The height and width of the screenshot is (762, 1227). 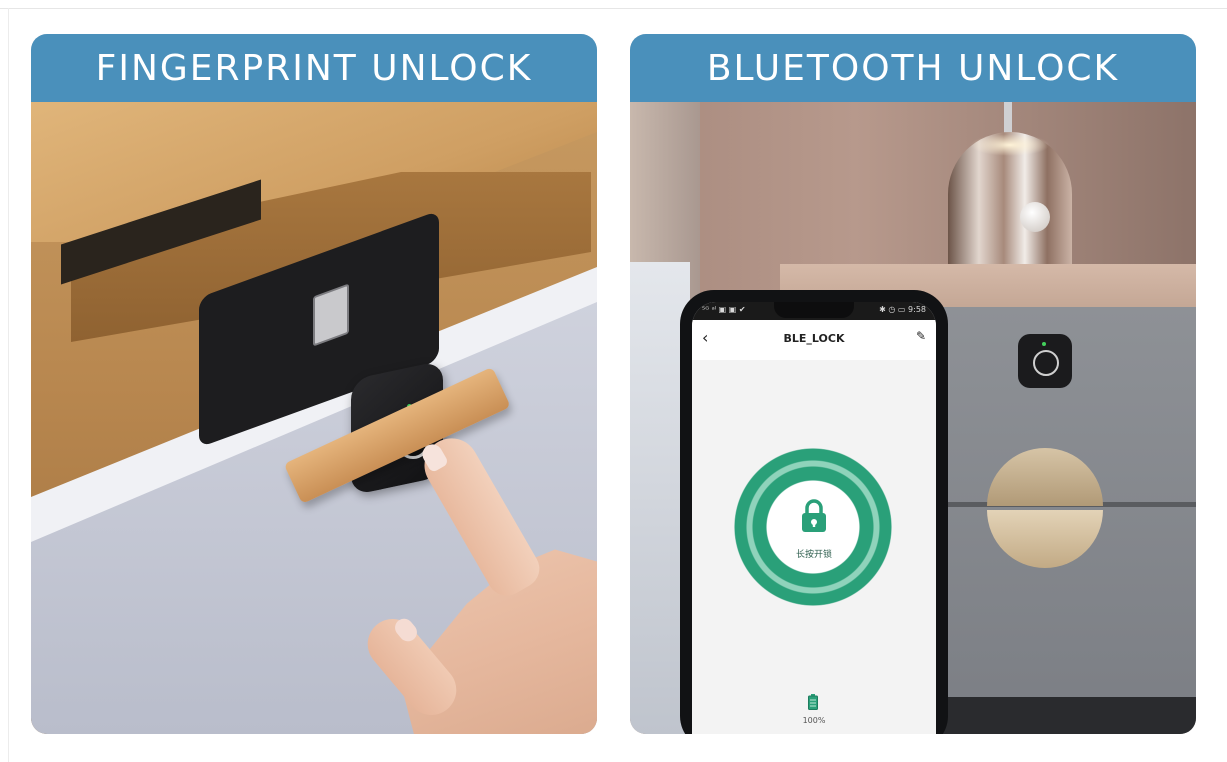 I want to click on lamp-light, so click(x=1010, y=145).